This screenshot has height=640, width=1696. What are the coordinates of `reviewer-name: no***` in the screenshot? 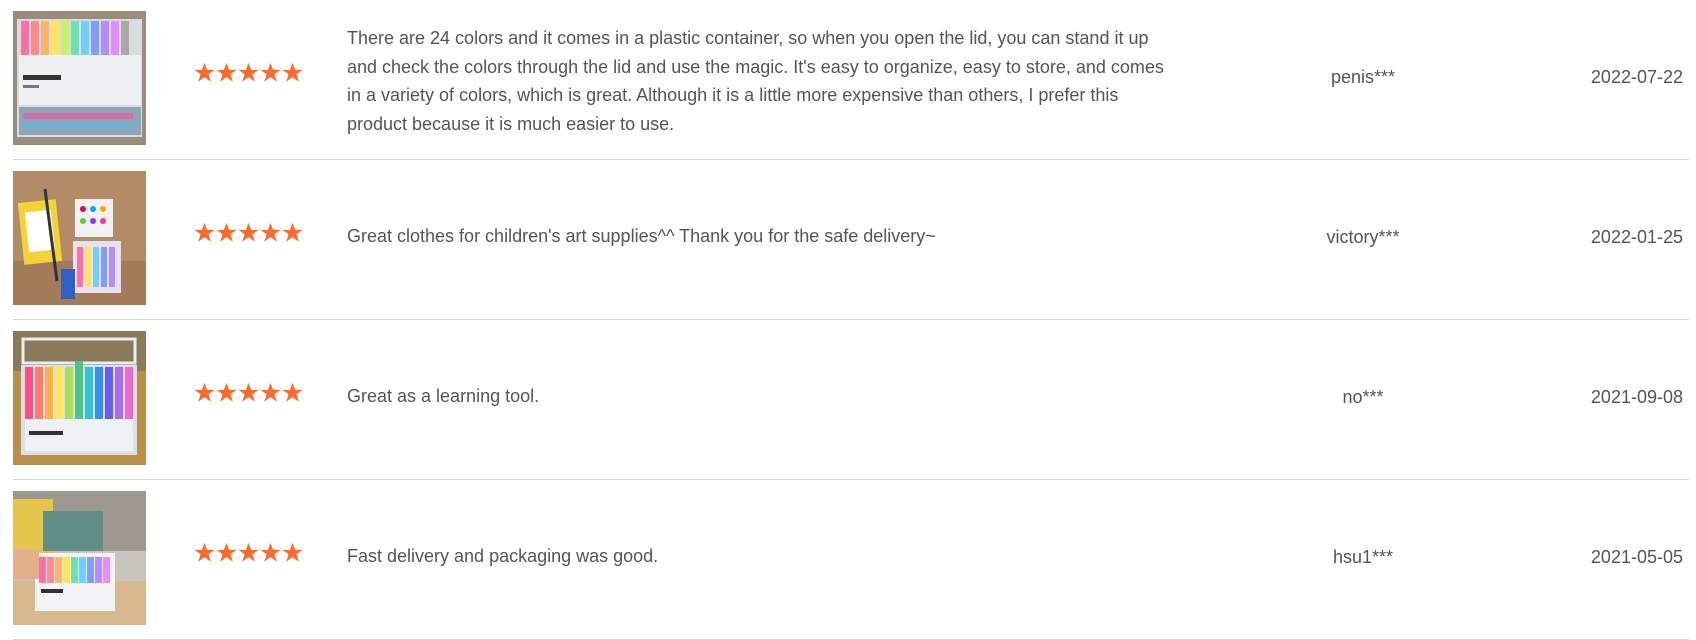 It's located at (1363, 397).